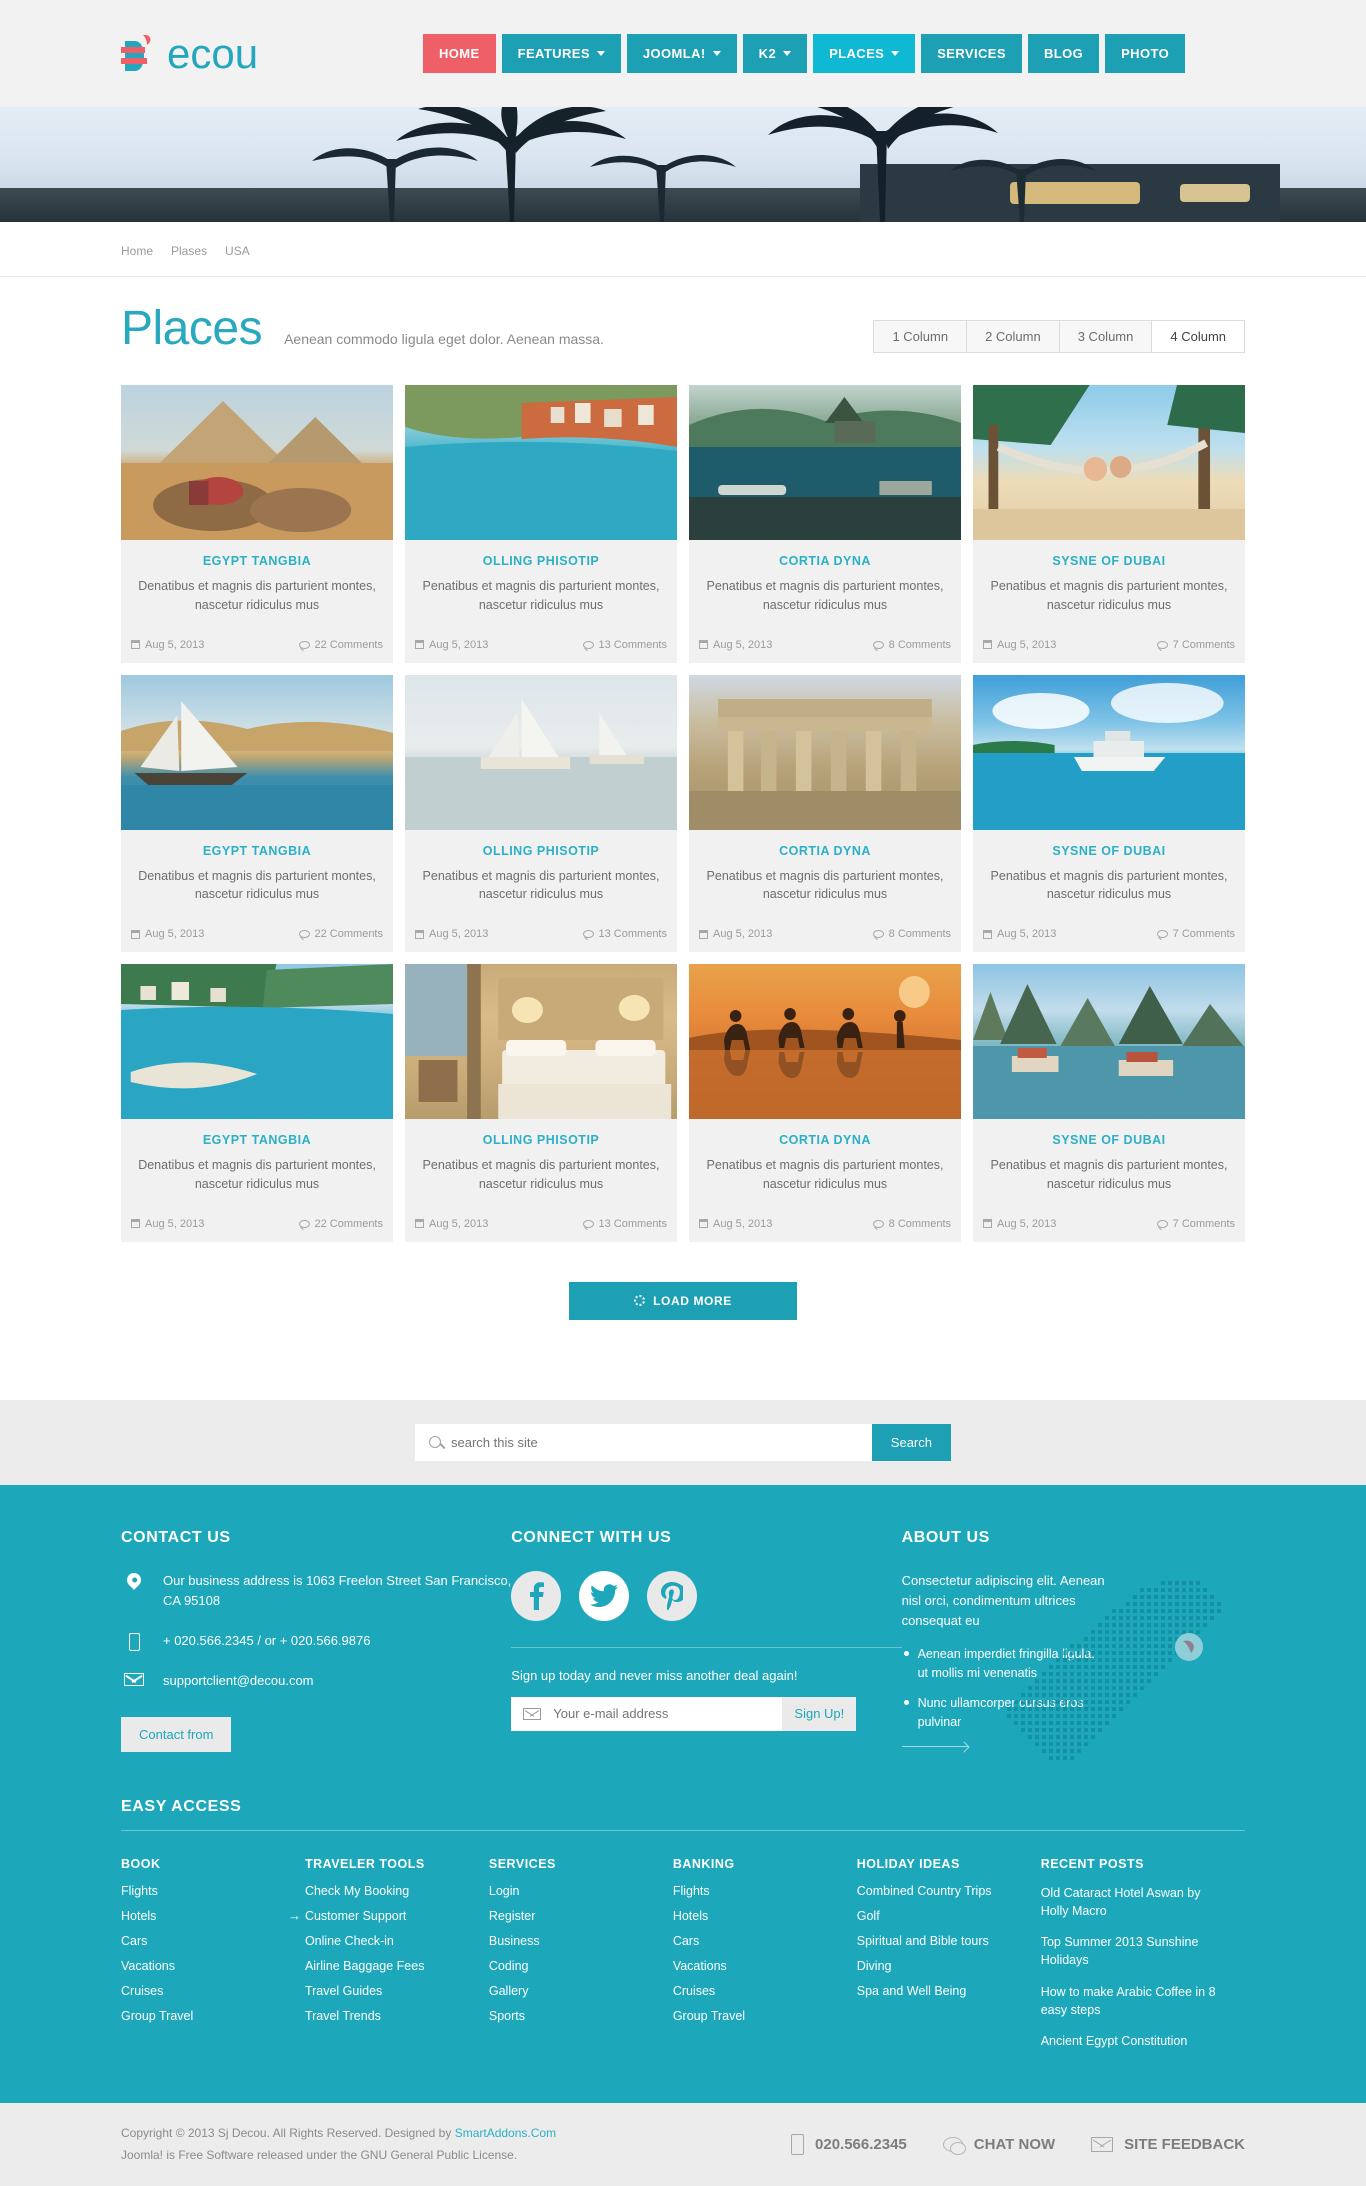 The height and width of the screenshot is (2186, 1366). What do you see at coordinates (921, 336) in the screenshot?
I see `column-option-1: 1 Column` at bounding box center [921, 336].